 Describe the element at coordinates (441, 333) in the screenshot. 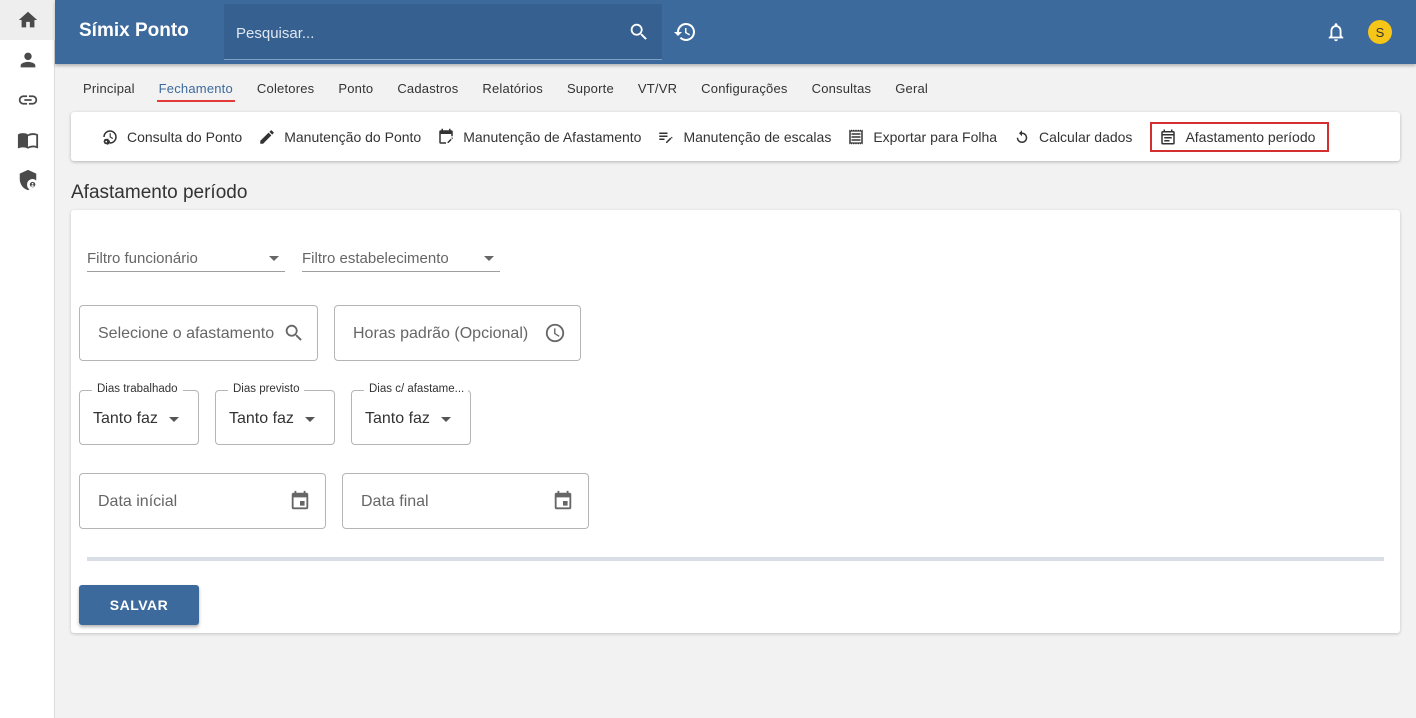

I see `horas-placeholder: Horas padrão (Opcional)` at that location.